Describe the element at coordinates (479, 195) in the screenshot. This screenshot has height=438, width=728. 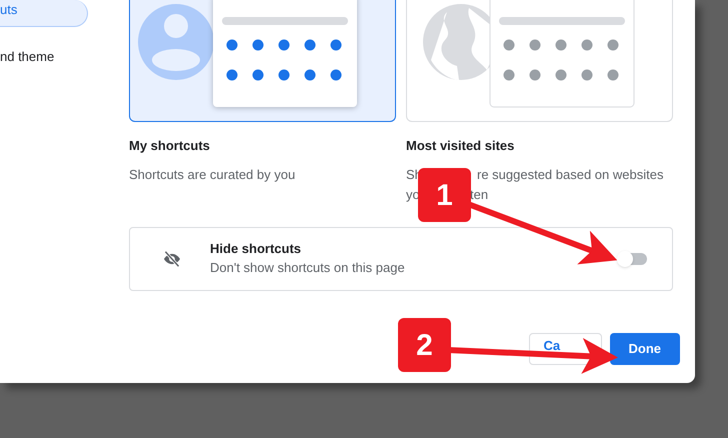
I see `option-description: ten` at that location.